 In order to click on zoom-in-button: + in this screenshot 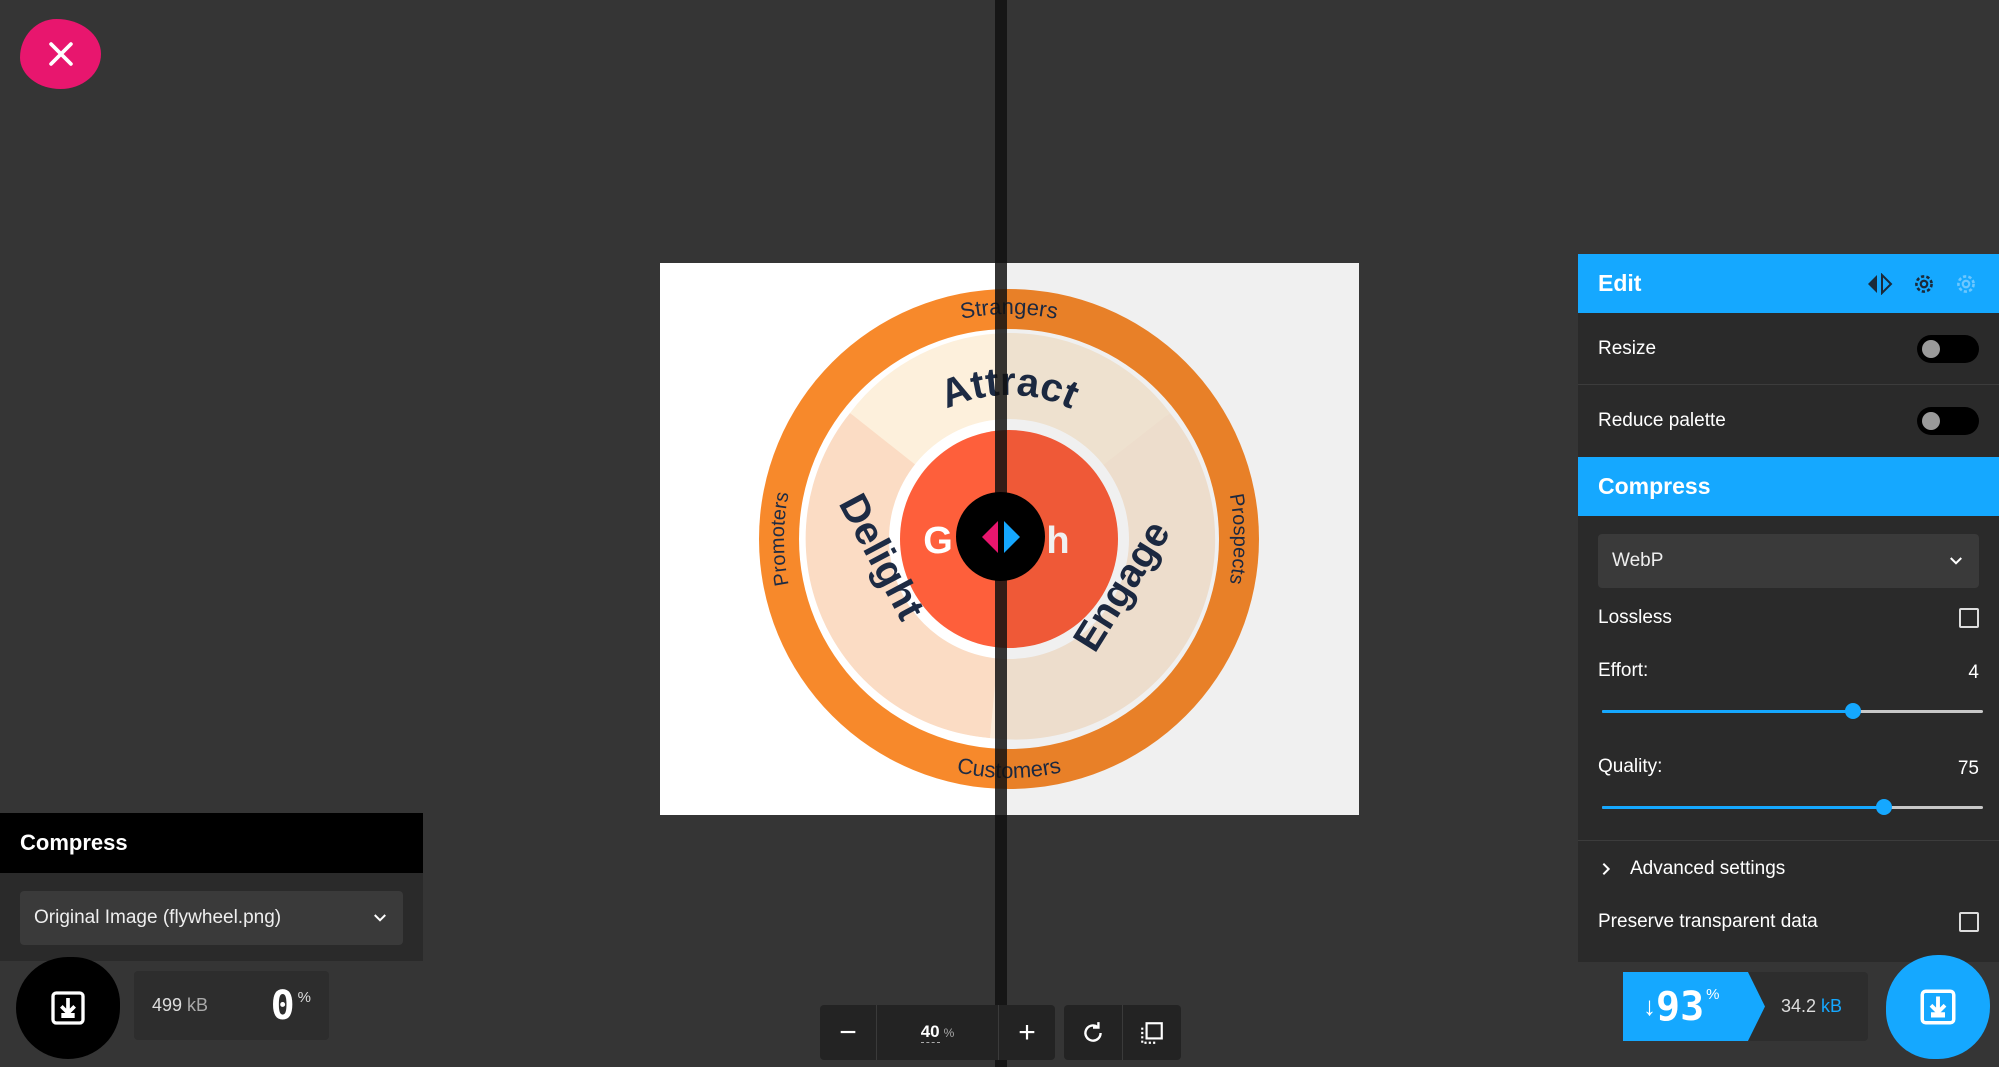, I will do `click(1027, 1032)`.